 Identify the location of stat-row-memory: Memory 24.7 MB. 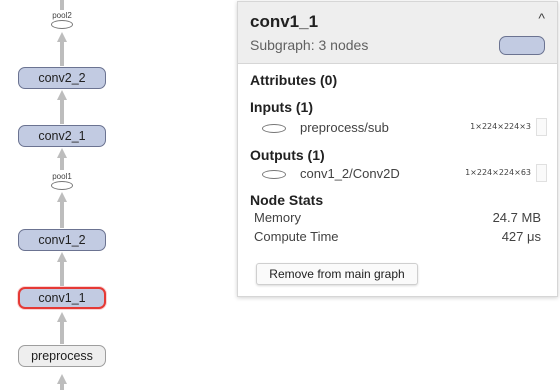
(397, 219).